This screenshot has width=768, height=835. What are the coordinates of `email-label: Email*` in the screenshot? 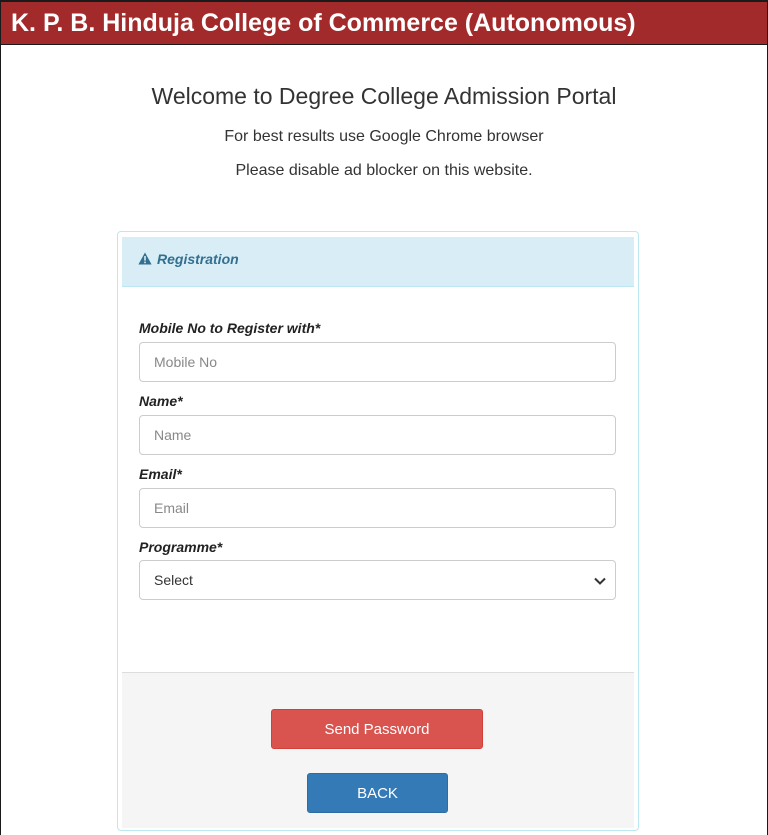 It's located at (160, 474).